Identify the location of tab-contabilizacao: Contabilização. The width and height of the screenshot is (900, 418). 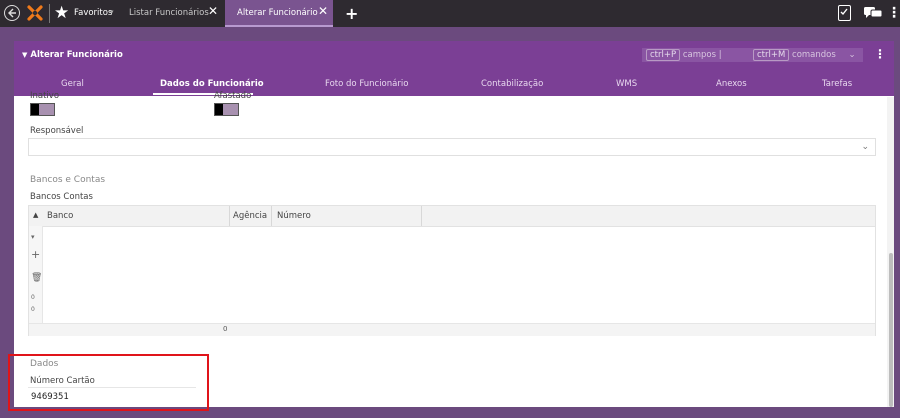
(512, 84).